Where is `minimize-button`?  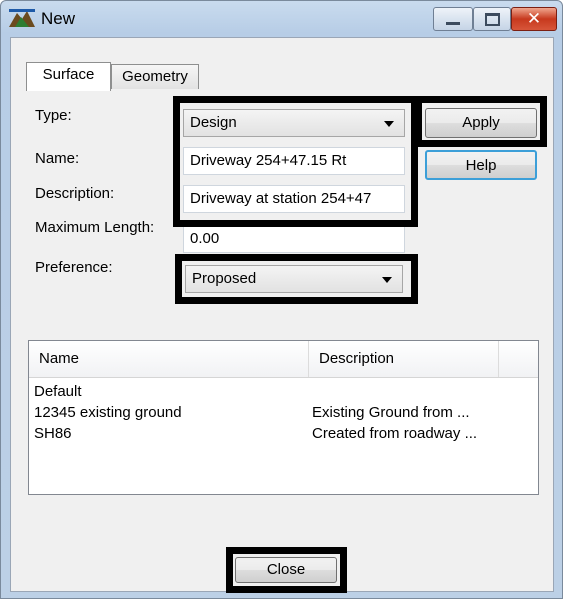 minimize-button is located at coordinates (453, 19).